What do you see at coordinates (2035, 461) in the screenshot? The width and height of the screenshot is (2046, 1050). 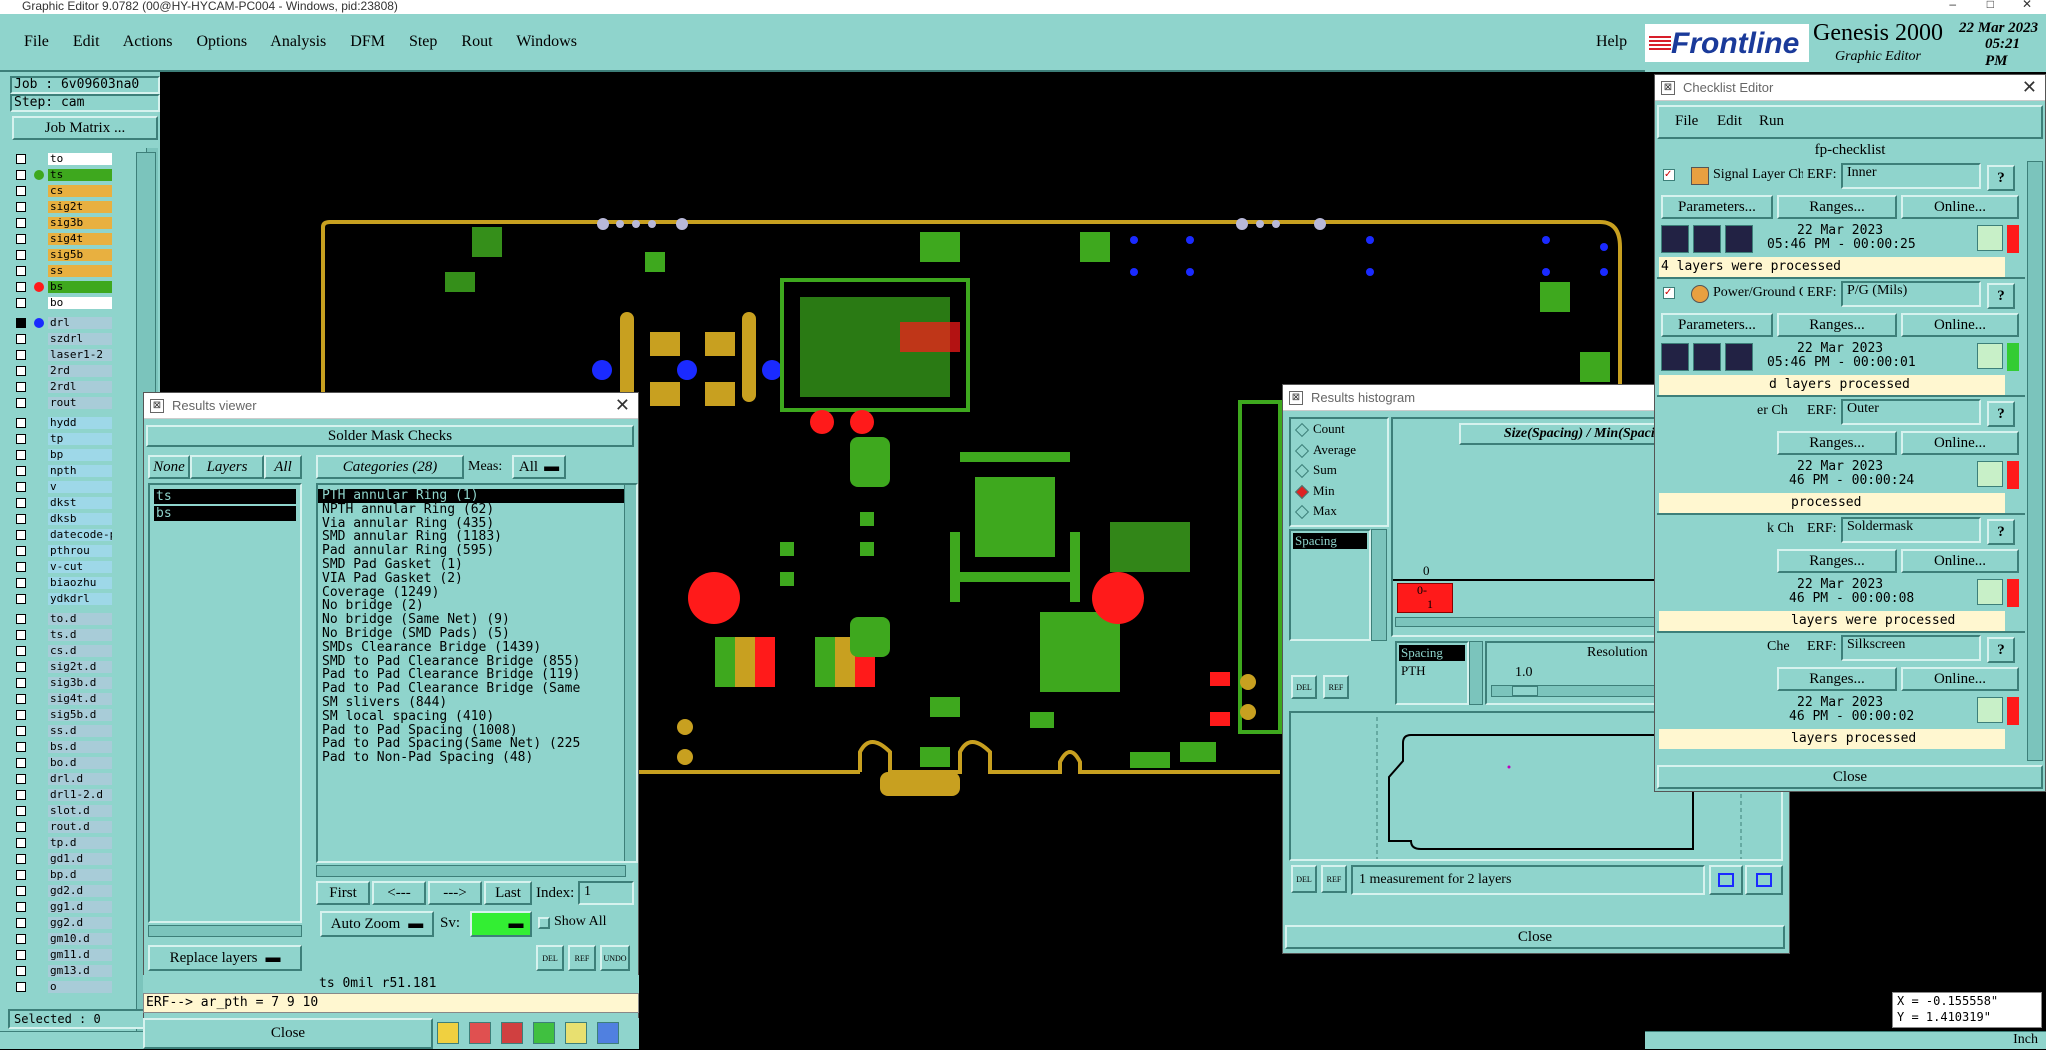 I see `checklist-scrollbar` at bounding box center [2035, 461].